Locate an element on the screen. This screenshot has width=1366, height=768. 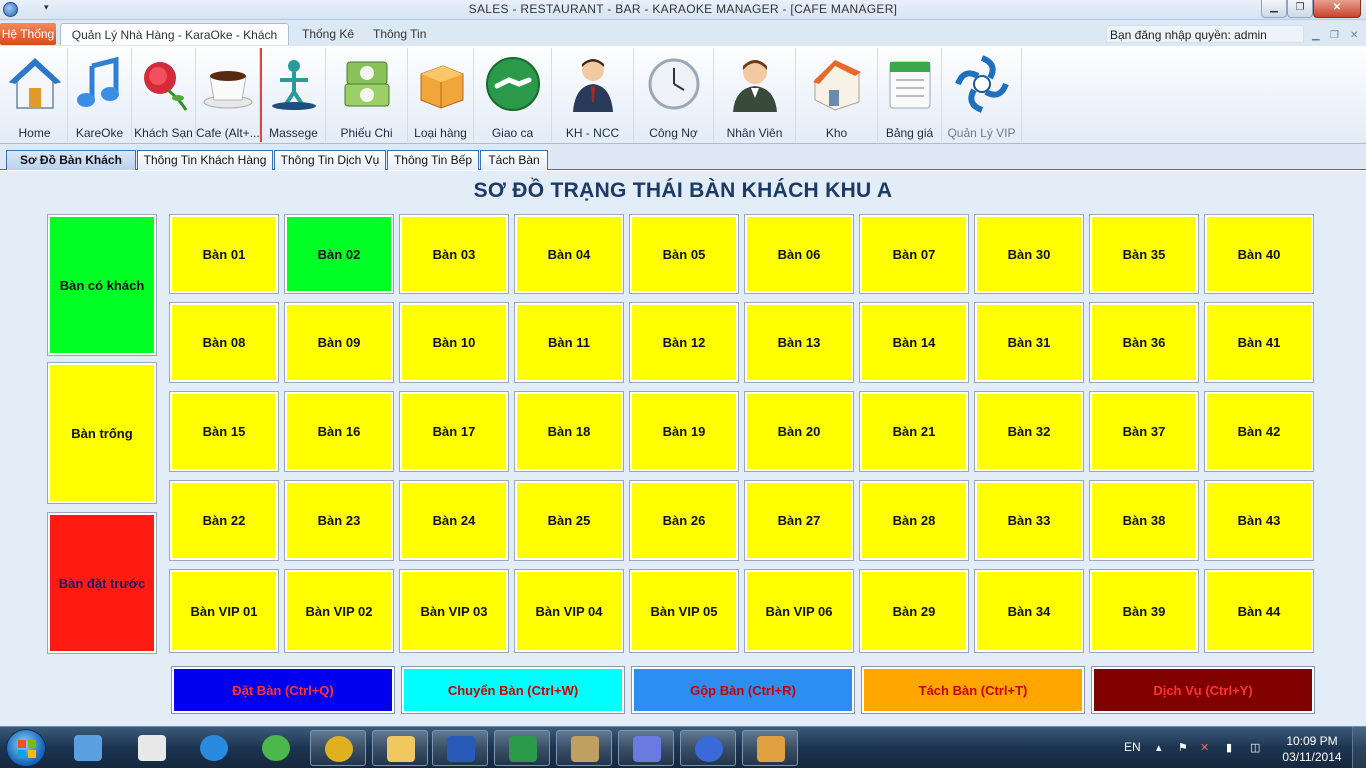
table-button: Bàn 10 is located at coordinates (454, 342).